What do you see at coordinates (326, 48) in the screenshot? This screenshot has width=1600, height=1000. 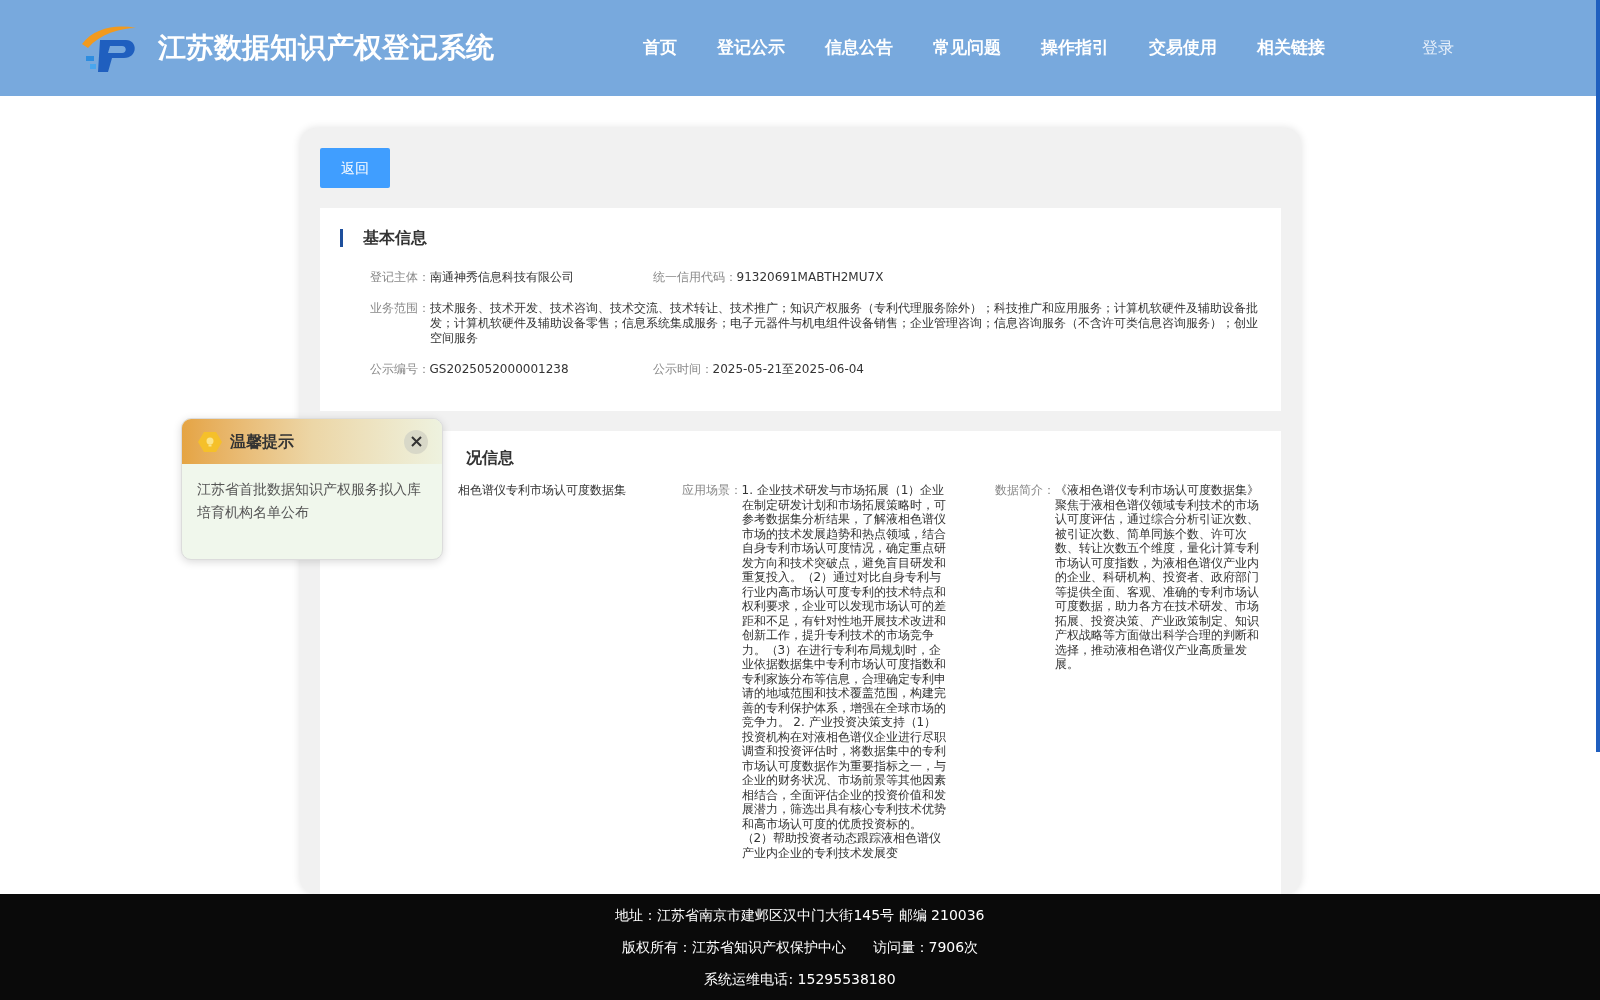 I see `site-title: 江苏数据知识产权登记系统` at bounding box center [326, 48].